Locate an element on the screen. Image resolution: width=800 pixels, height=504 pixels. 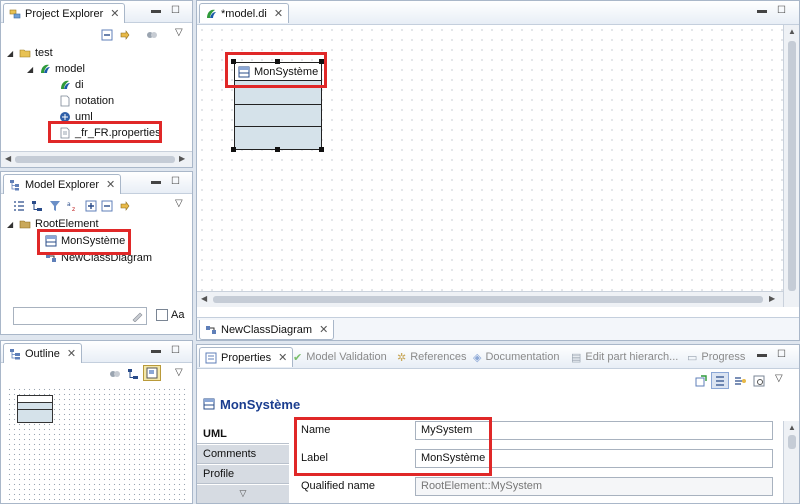
qualified-name-field: RootElement::MySystem is located at coordinates (594, 486).